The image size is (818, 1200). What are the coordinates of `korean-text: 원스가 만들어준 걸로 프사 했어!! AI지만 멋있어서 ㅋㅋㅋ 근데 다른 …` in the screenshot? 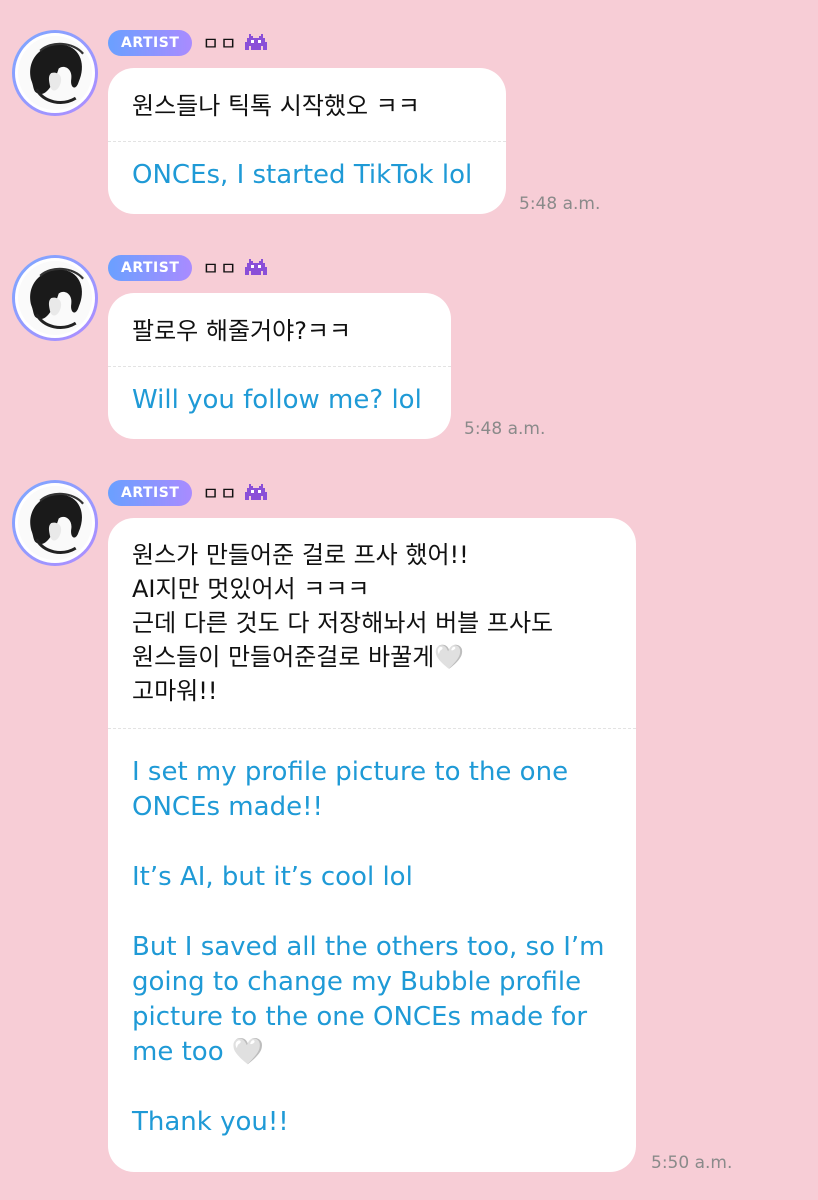 It's located at (343, 623).